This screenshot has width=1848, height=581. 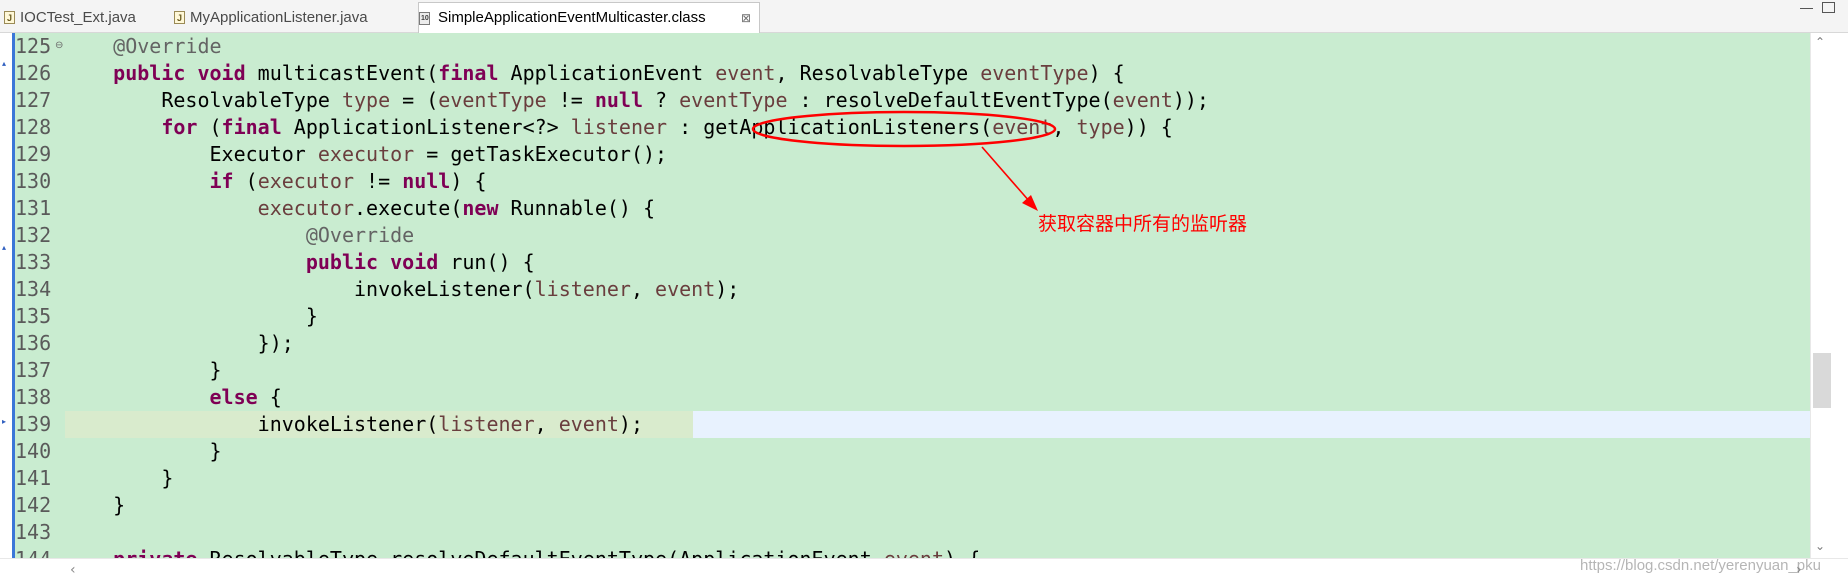 What do you see at coordinates (33, 208) in the screenshot?
I see `line-number: 131` at bounding box center [33, 208].